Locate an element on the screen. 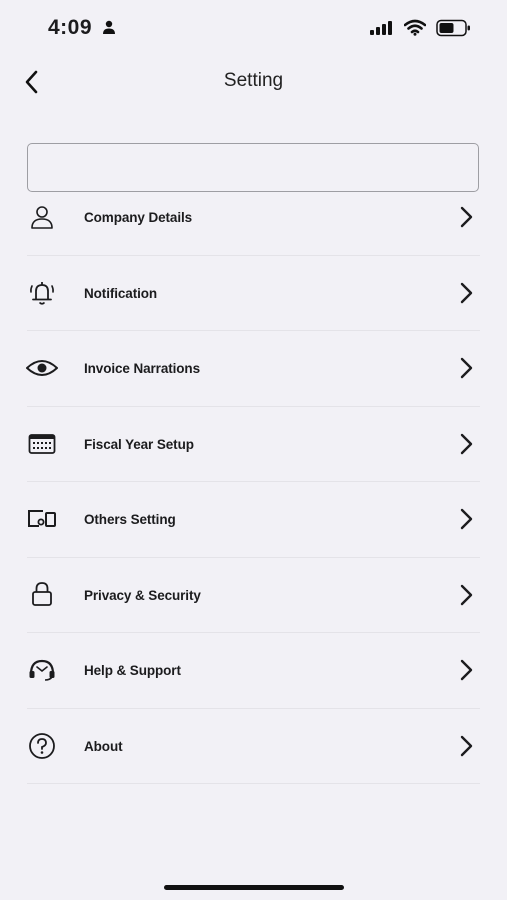 The image size is (507, 900). page-title: Setting is located at coordinates (253, 80).